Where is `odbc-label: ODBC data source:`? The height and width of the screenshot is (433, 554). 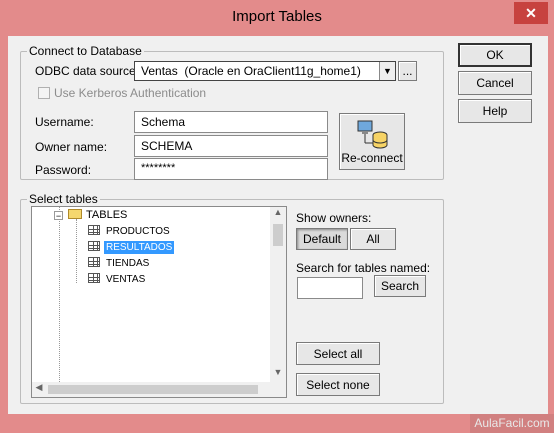
odbc-label: ODBC data source: is located at coordinates (87, 71).